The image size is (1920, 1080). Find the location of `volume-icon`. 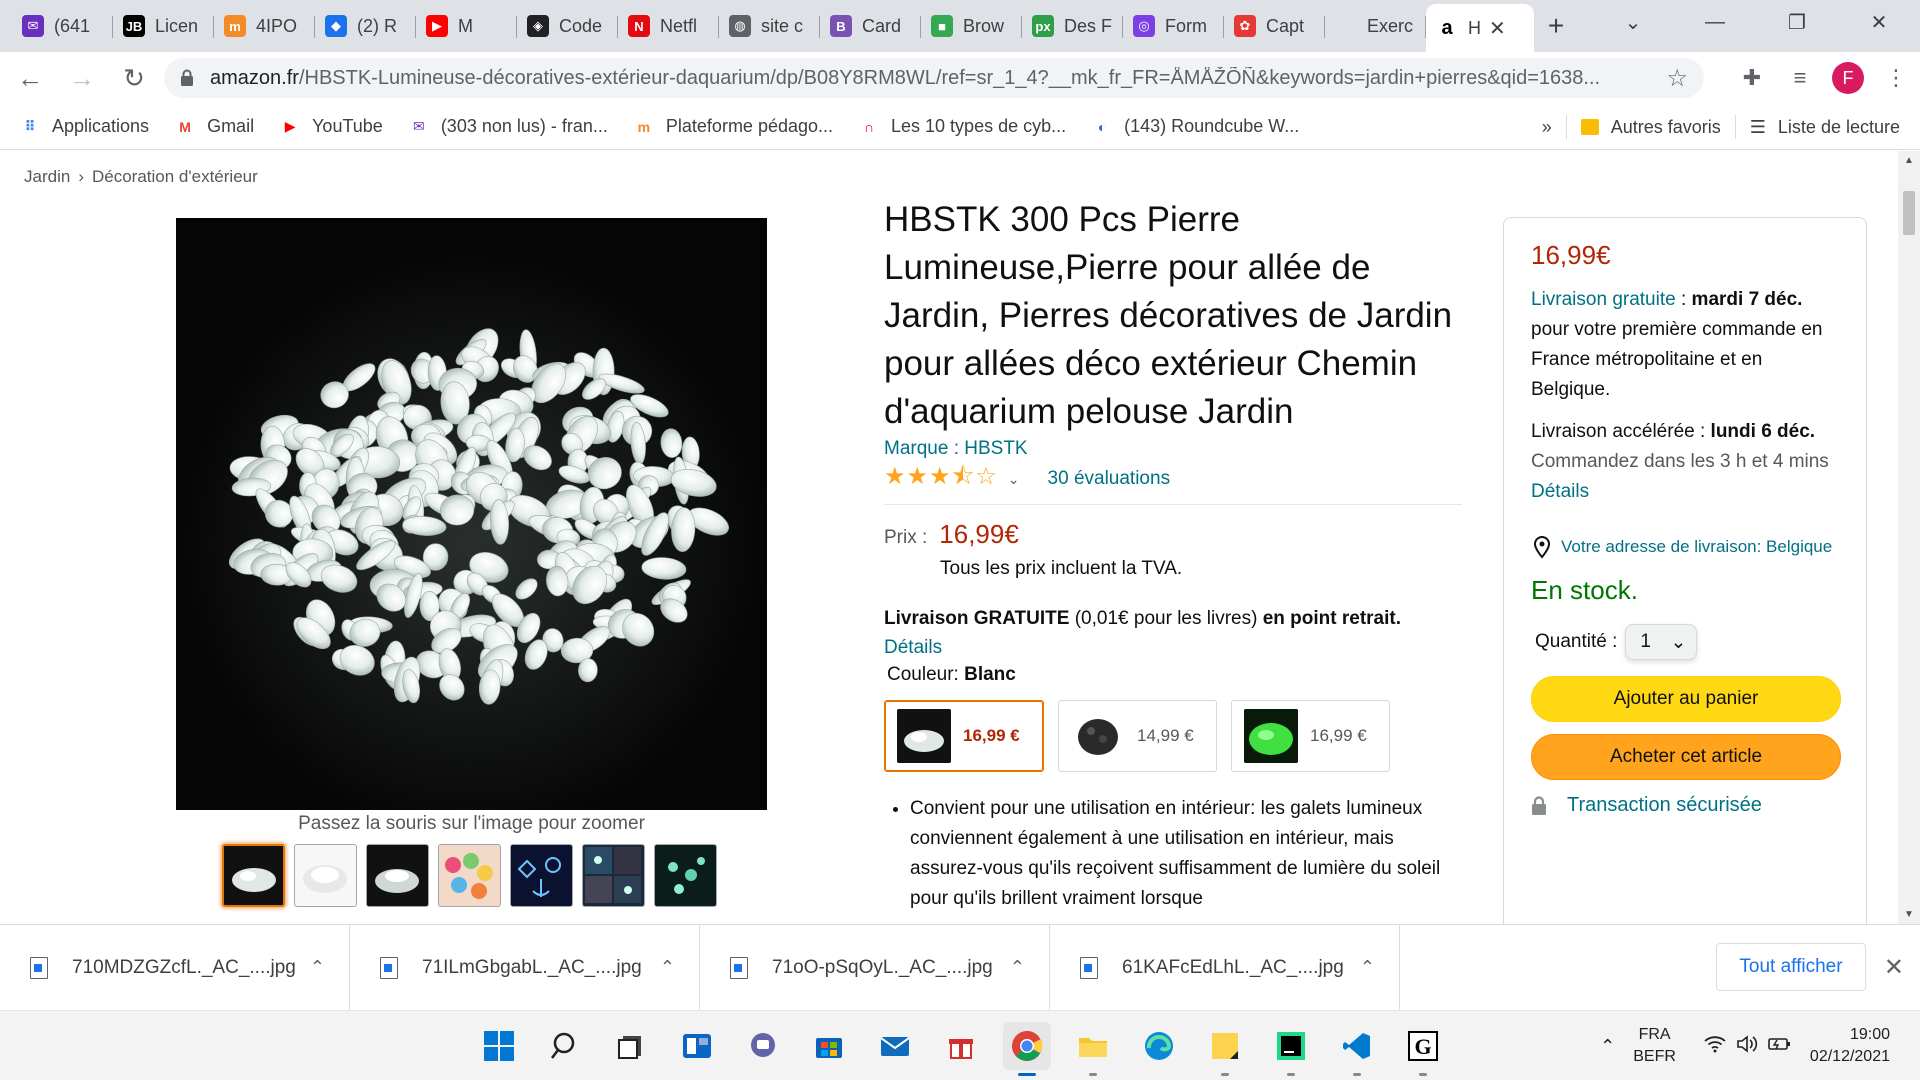

volume-icon is located at coordinates (1747, 1046).